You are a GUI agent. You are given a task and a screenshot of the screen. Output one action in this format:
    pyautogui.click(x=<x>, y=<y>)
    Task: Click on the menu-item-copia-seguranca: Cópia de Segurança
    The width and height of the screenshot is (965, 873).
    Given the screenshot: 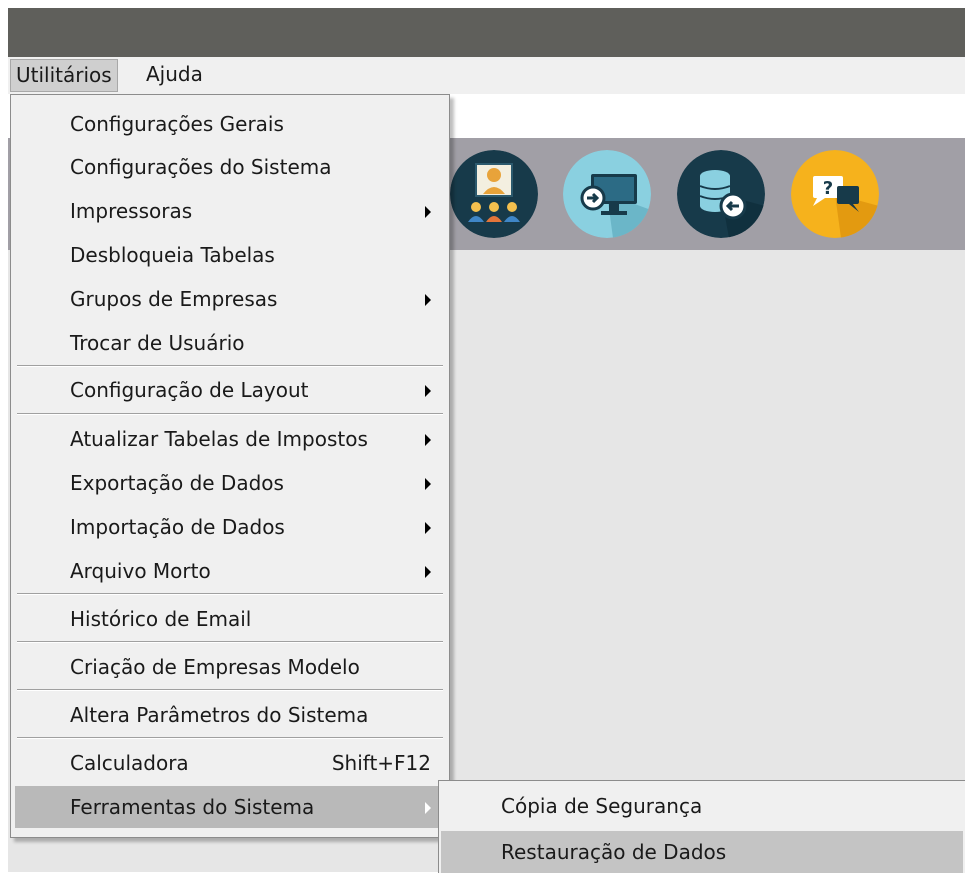 What is the action you would take?
    pyautogui.click(x=702, y=806)
    